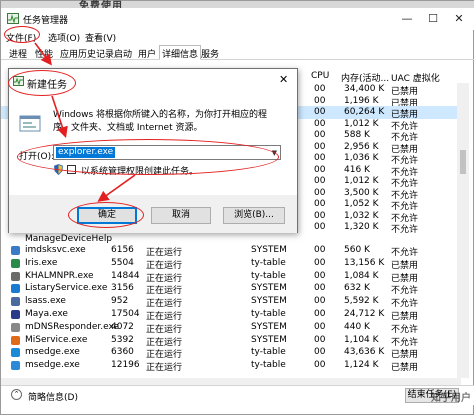 Image resolution: width=474 pixels, height=415 pixels. Describe the element at coordinates (357, 169) in the screenshot. I see `memory-cell: 416 K` at that location.